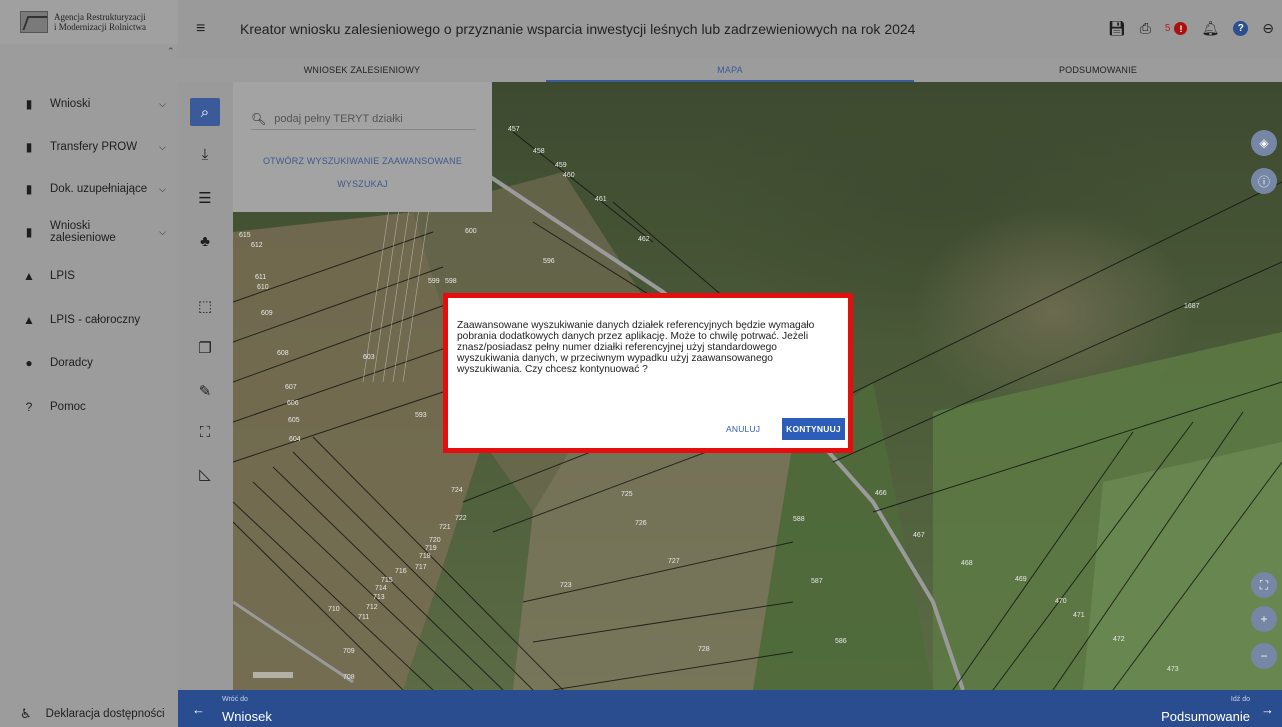 This screenshot has width=1282, height=727. Describe the element at coordinates (97, 407) in the screenshot. I see `sidebar-item-pomoc: ? Pomoc` at that location.